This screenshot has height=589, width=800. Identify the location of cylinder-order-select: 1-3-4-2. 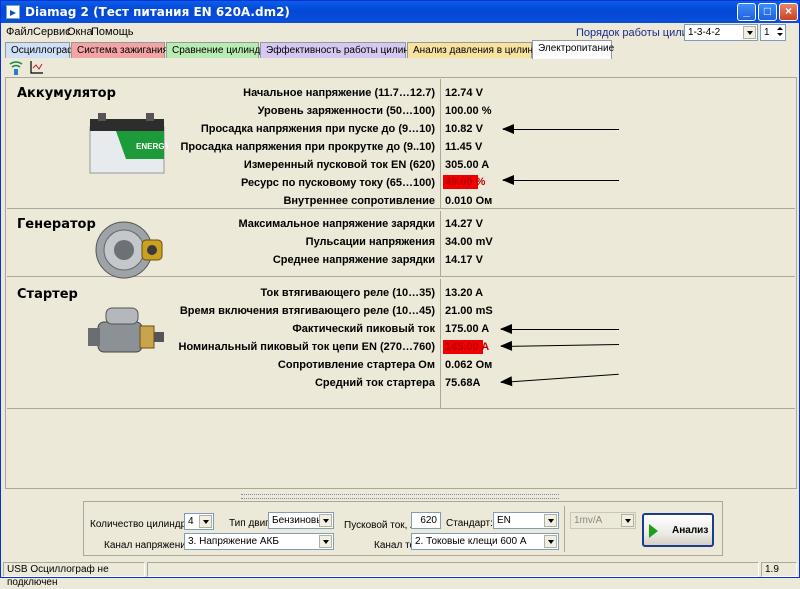
(721, 32).